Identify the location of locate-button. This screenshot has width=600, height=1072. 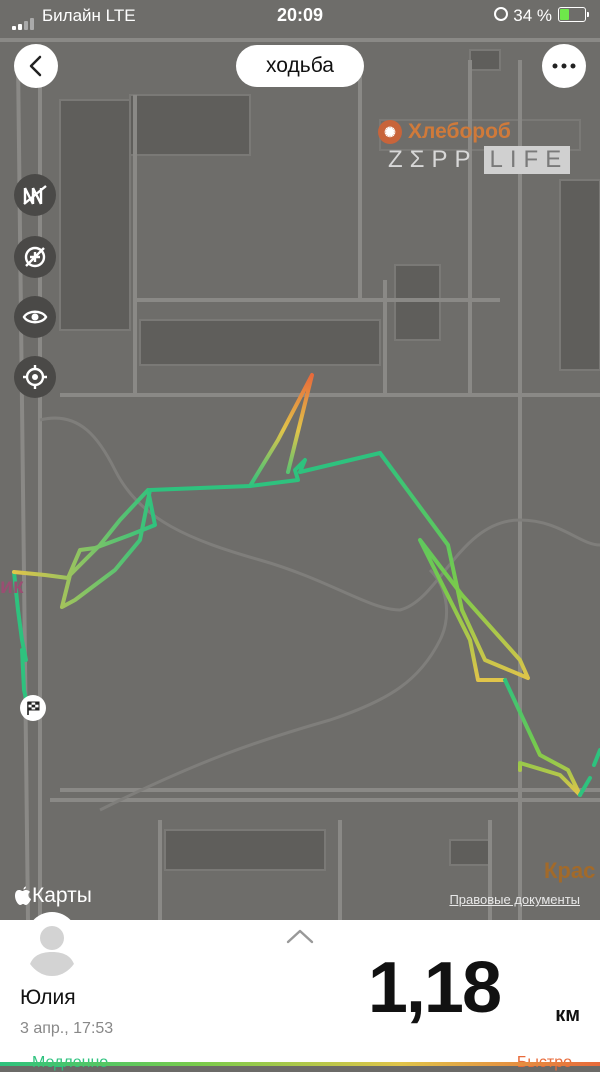
(35, 377).